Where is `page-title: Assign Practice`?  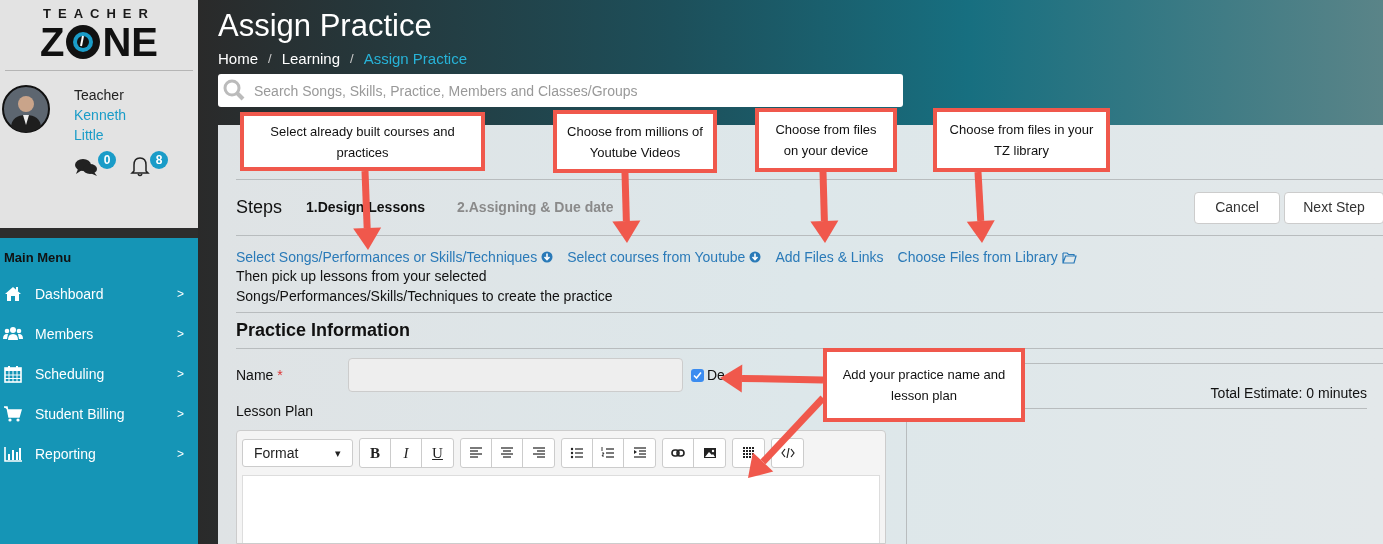
page-title: Assign Practice is located at coordinates (325, 26).